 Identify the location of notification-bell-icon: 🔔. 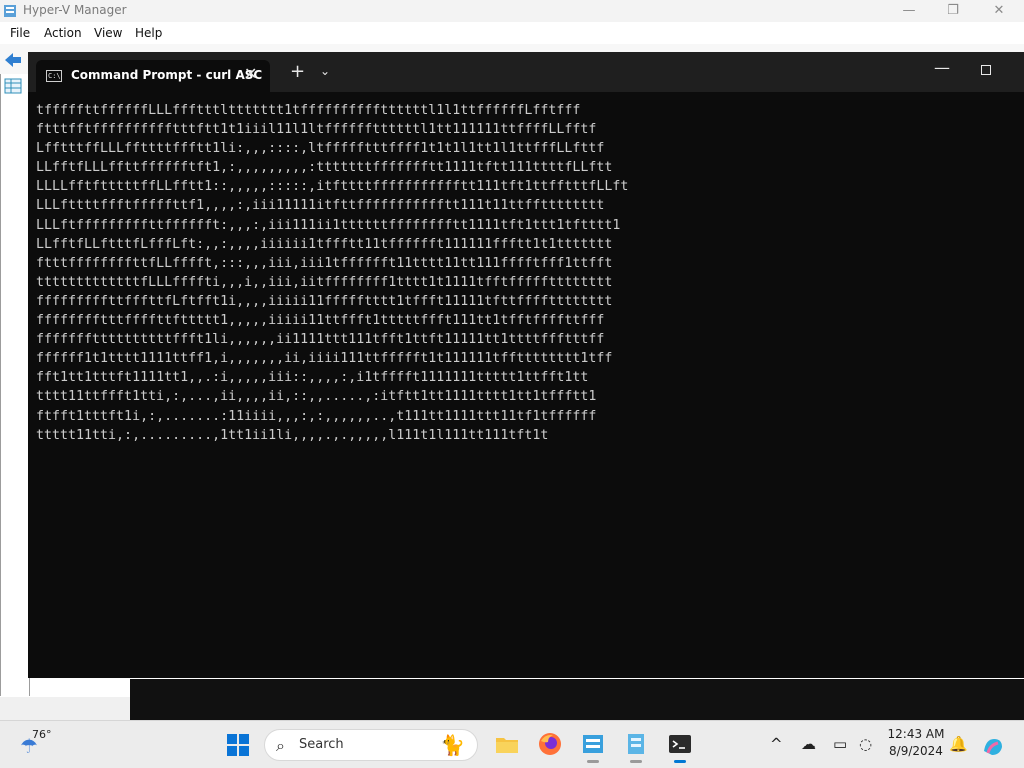
(958, 744).